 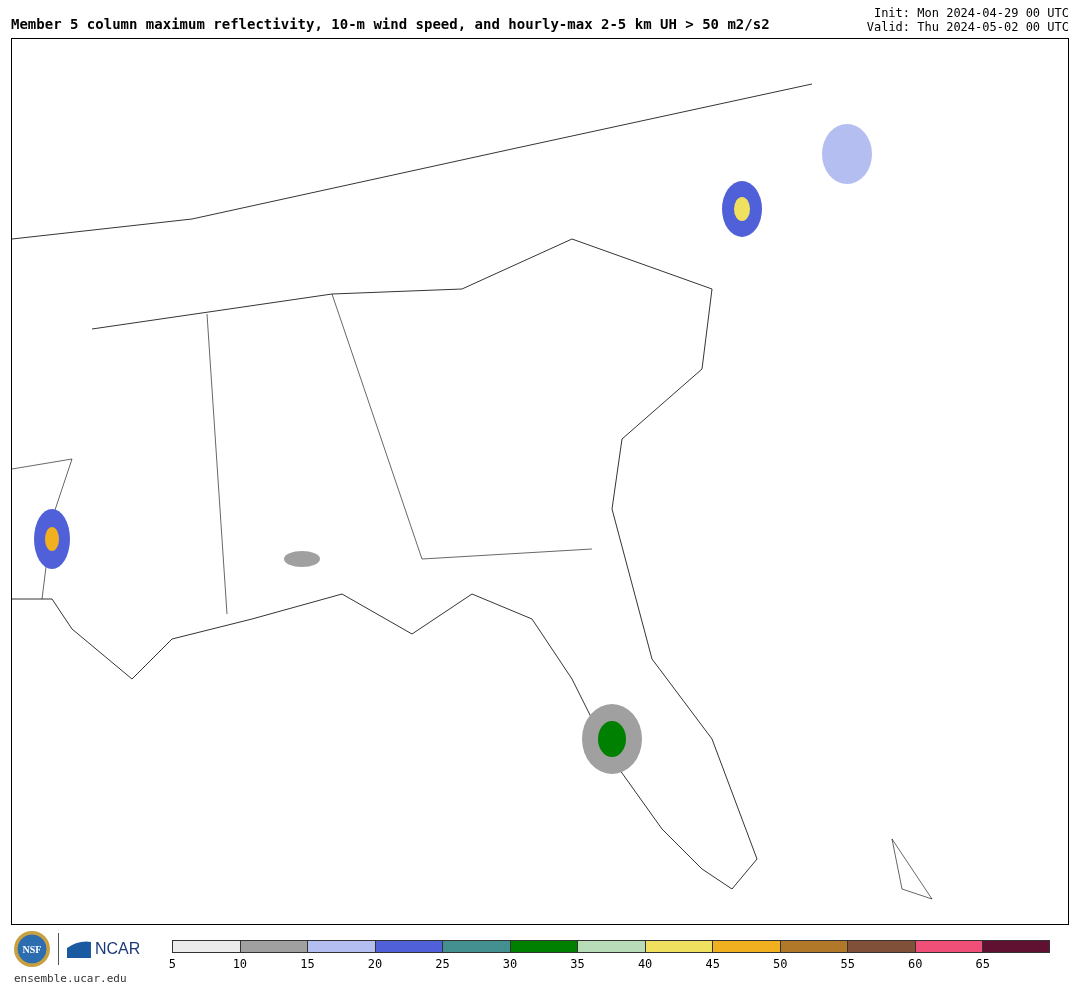 What do you see at coordinates (71, 979) in the screenshot?
I see `site-address: ensemble.ucar.edu` at bounding box center [71, 979].